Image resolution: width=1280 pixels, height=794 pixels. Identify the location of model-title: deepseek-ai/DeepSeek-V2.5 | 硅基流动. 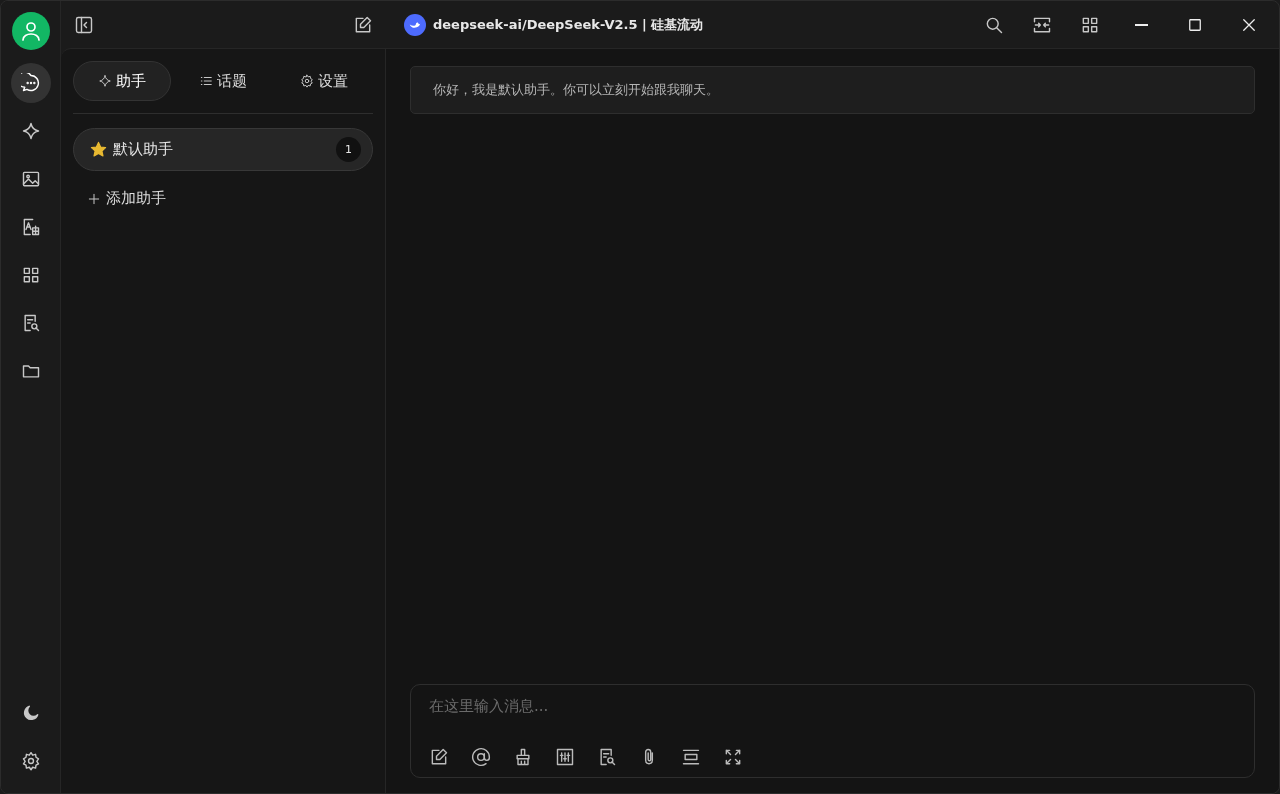
(568, 24).